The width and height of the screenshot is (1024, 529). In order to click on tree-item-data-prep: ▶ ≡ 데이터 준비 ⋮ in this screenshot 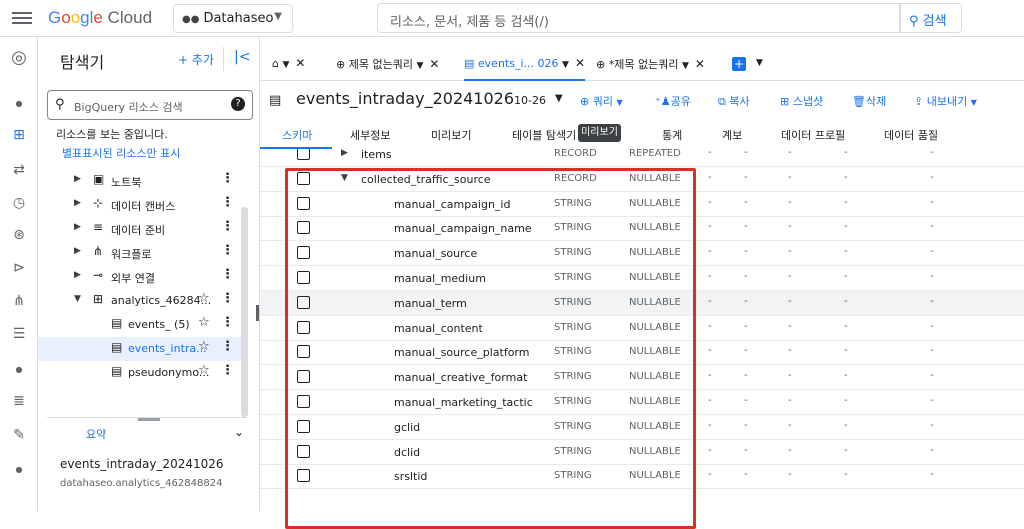, I will do `click(142, 229)`.